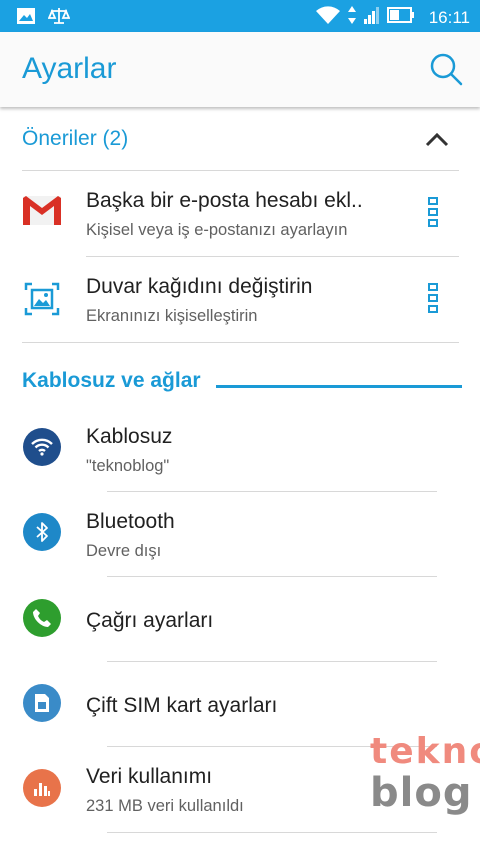 The height and width of the screenshot is (853, 480). I want to click on suggestion-subtitle: Kişisel veya iş e-postanızı ayarlayın, so click(217, 230).